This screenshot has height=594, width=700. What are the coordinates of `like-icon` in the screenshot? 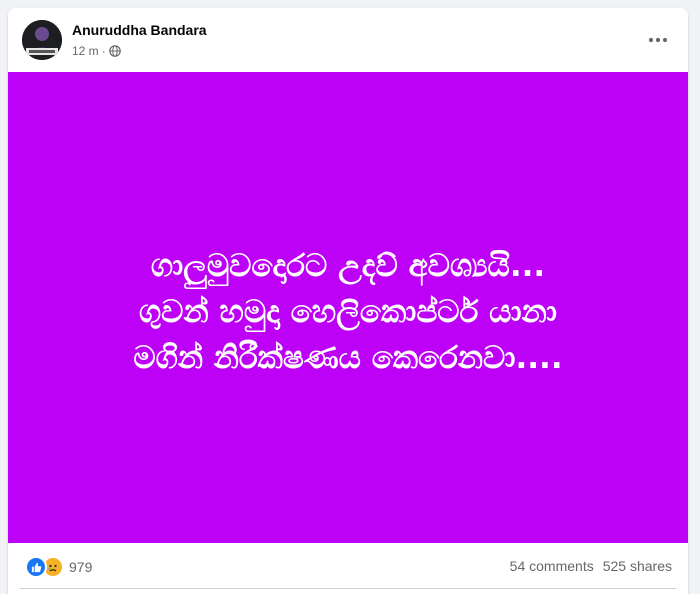 It's located at (36, 567).